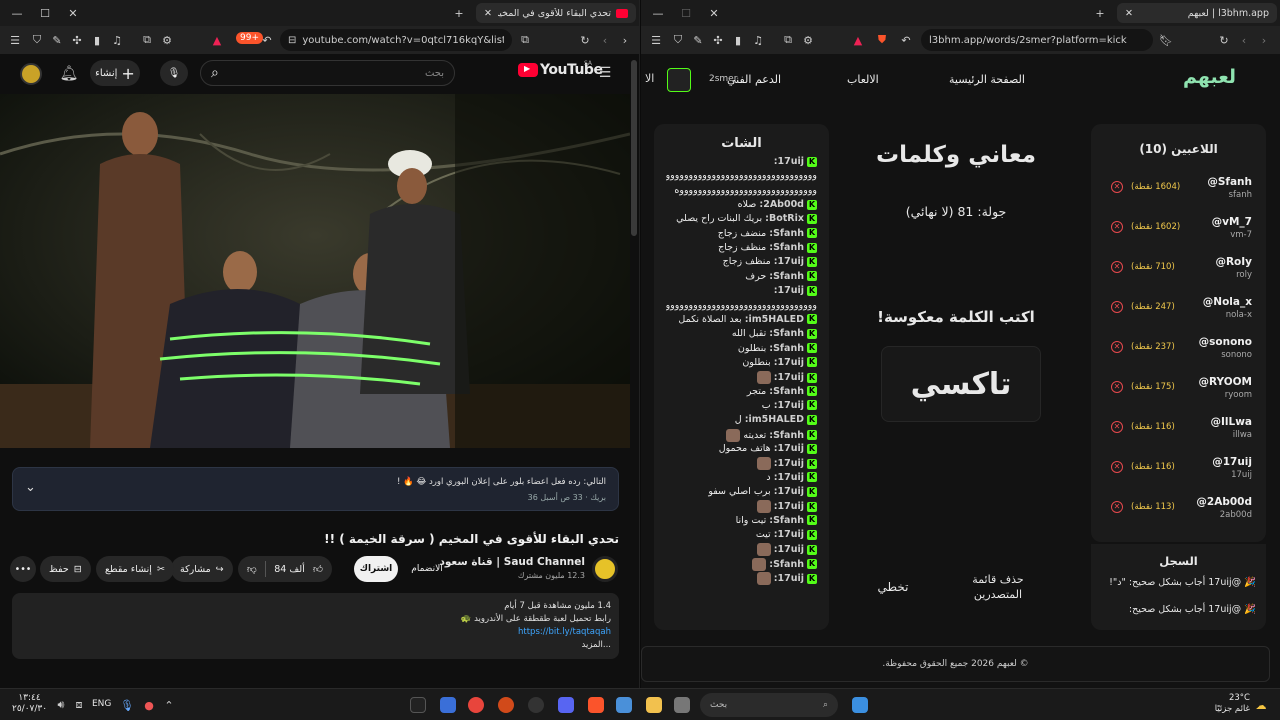 Image resolution: width=1280 pixels, height=720 pixels. I want to click on windows-start-icon, so click(860, 705).